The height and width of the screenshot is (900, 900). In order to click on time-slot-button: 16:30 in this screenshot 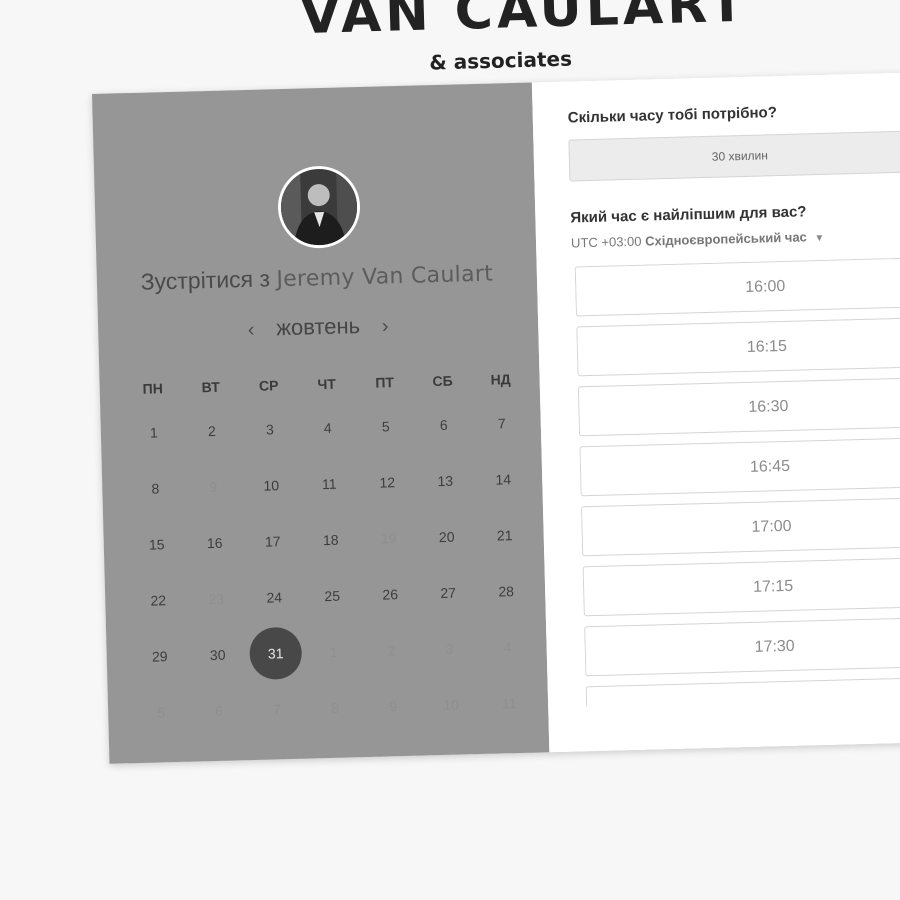, I will do `click(738, 406)`.